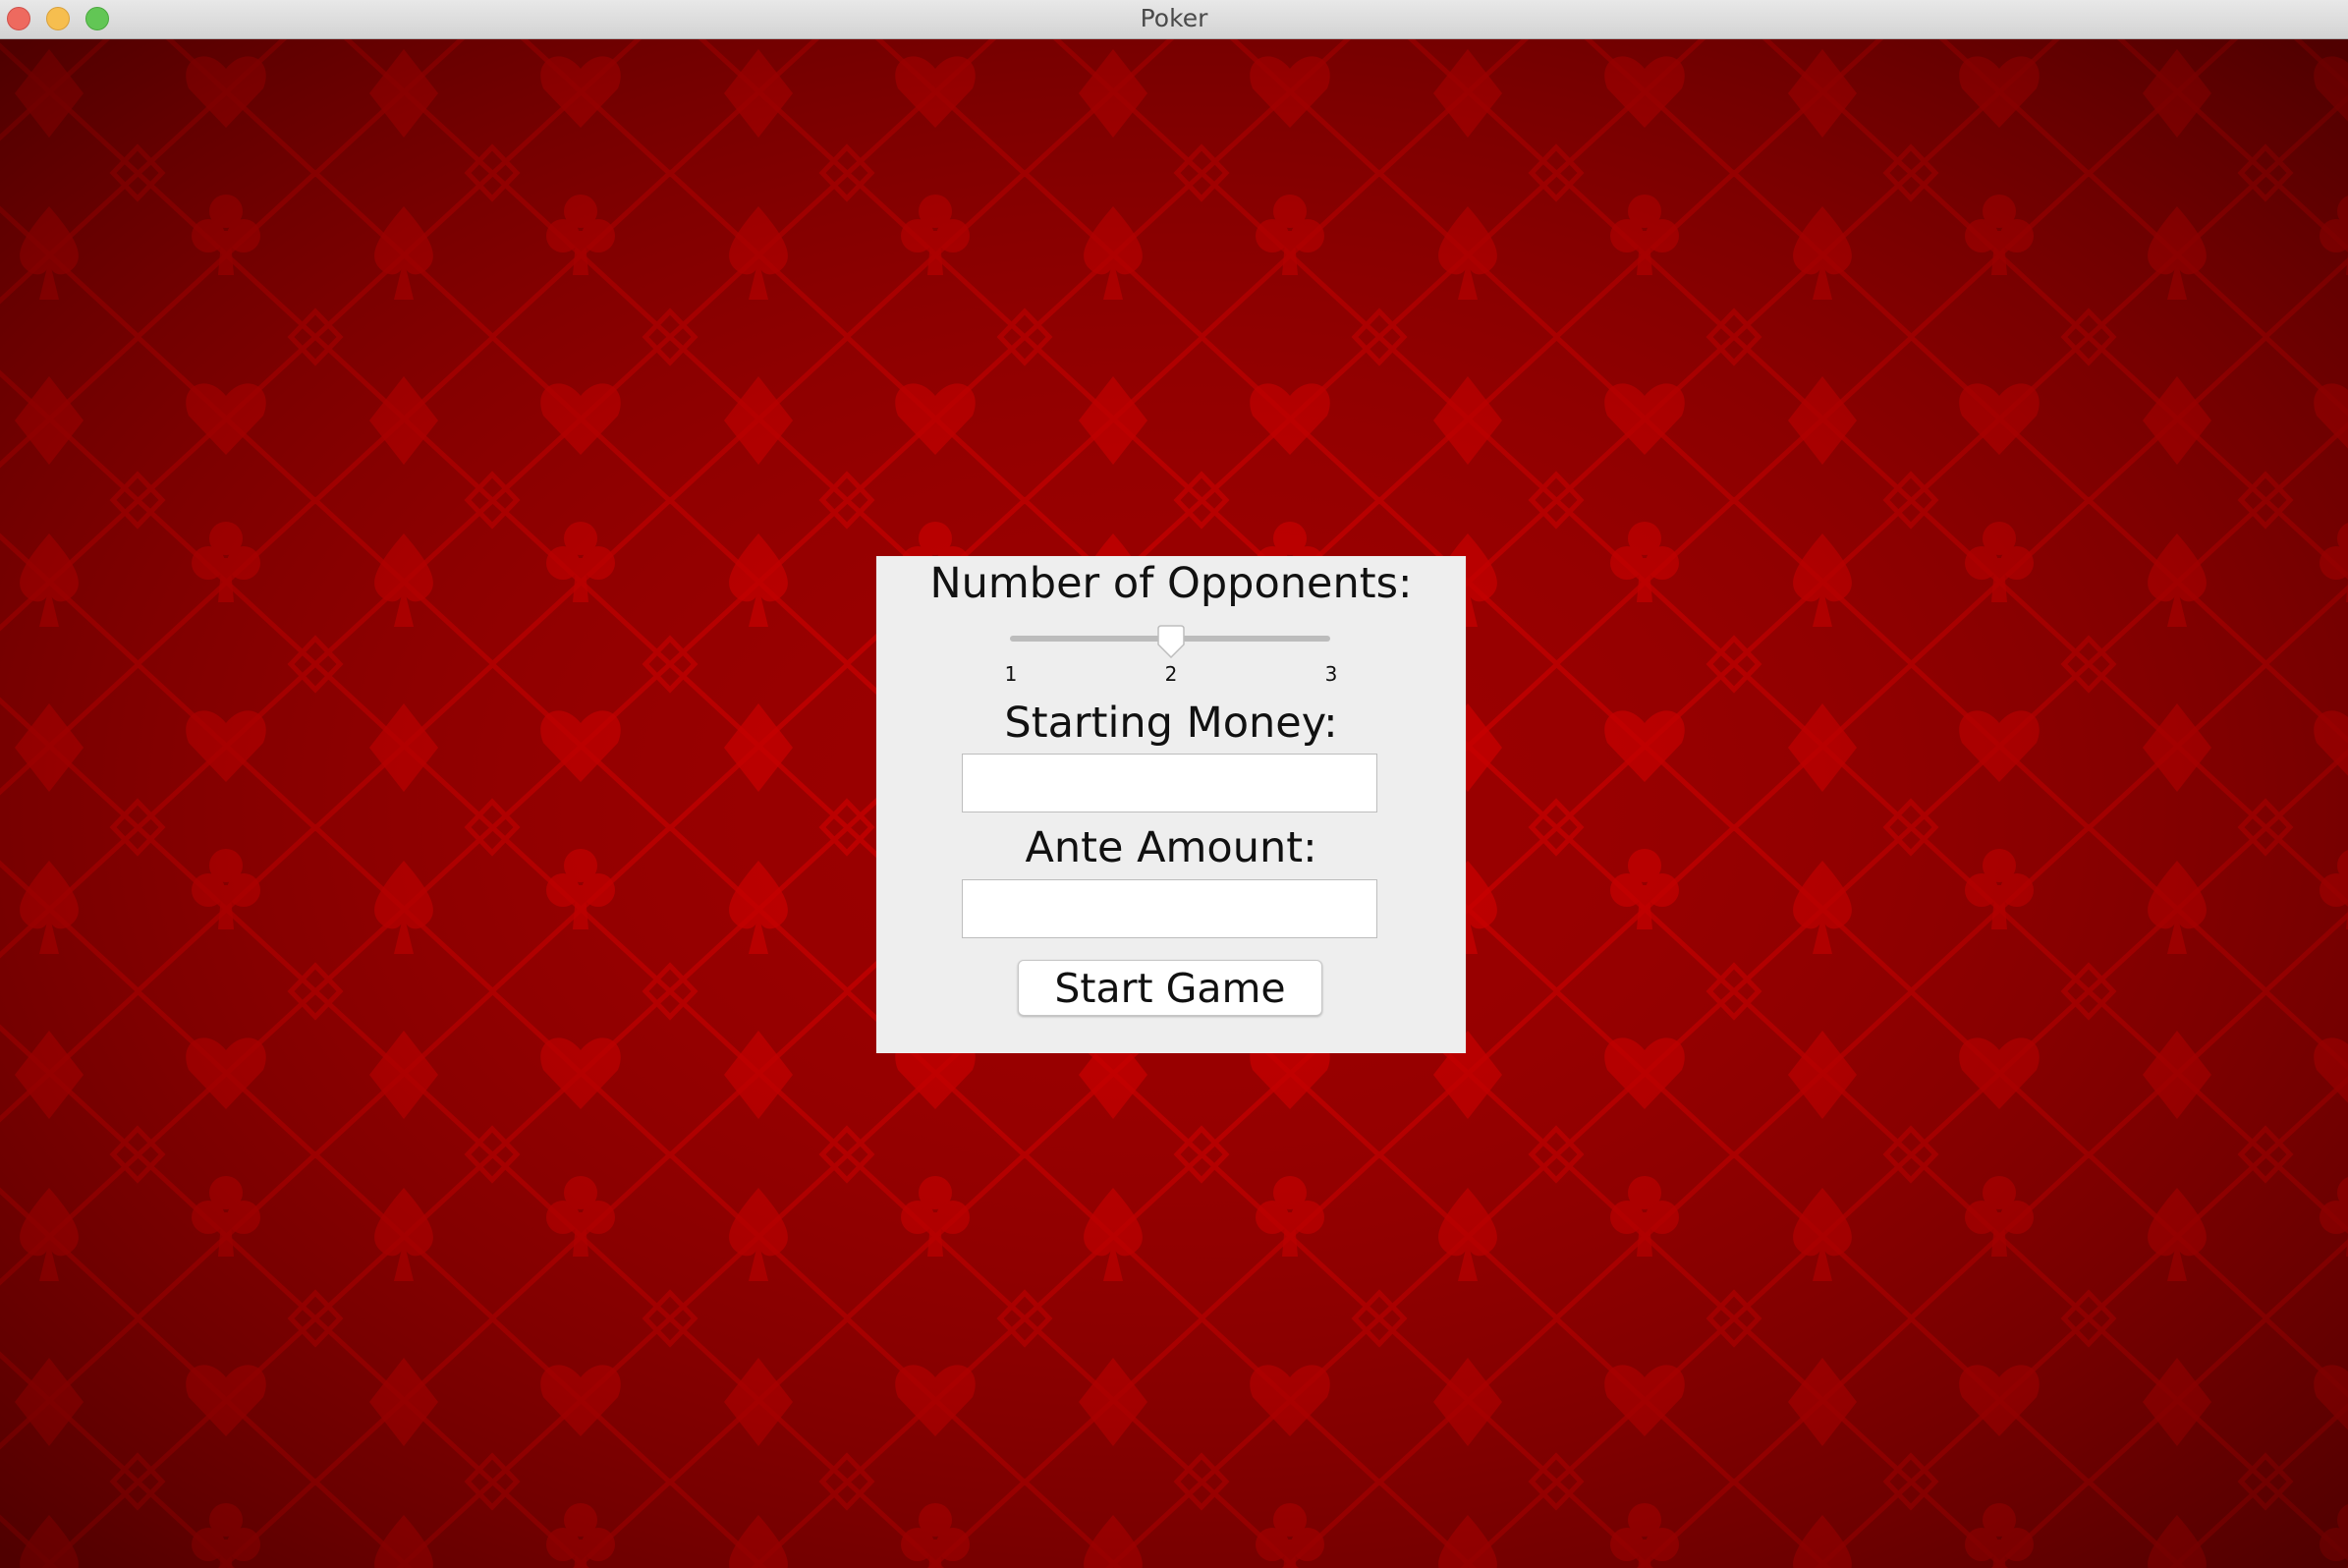 Image resolution: width=2348 pixels, height=1568 pixels. I want to click on opponents-label: Number of Opponents:, so click(1171, 583).